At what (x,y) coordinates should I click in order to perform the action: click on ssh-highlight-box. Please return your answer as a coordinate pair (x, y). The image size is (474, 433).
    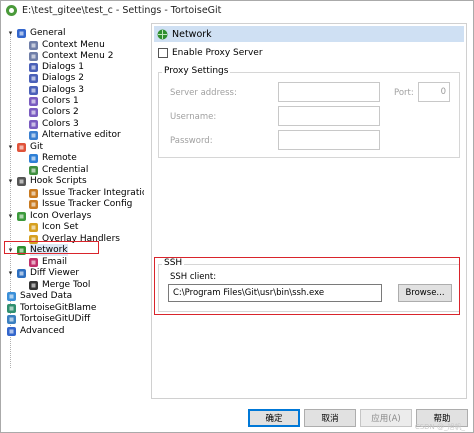
    Looking at the image, I should click on (307, 286).